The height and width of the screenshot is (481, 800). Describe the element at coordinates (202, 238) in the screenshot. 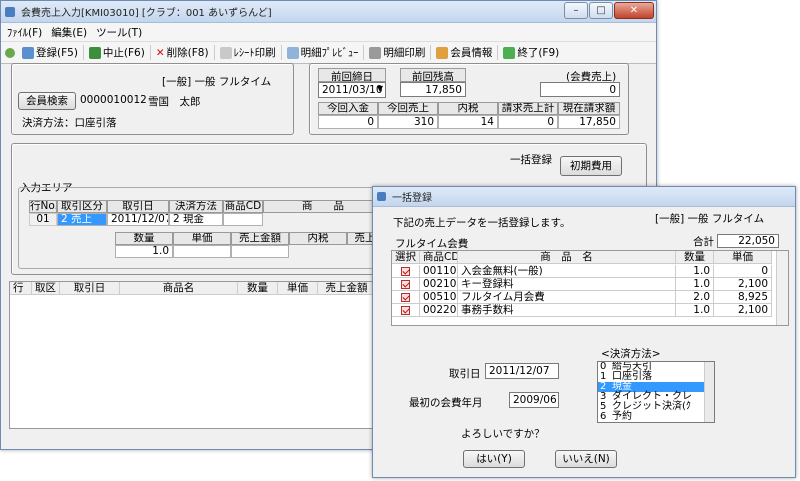

I see `input-header-unit-price: 単価` at that location.